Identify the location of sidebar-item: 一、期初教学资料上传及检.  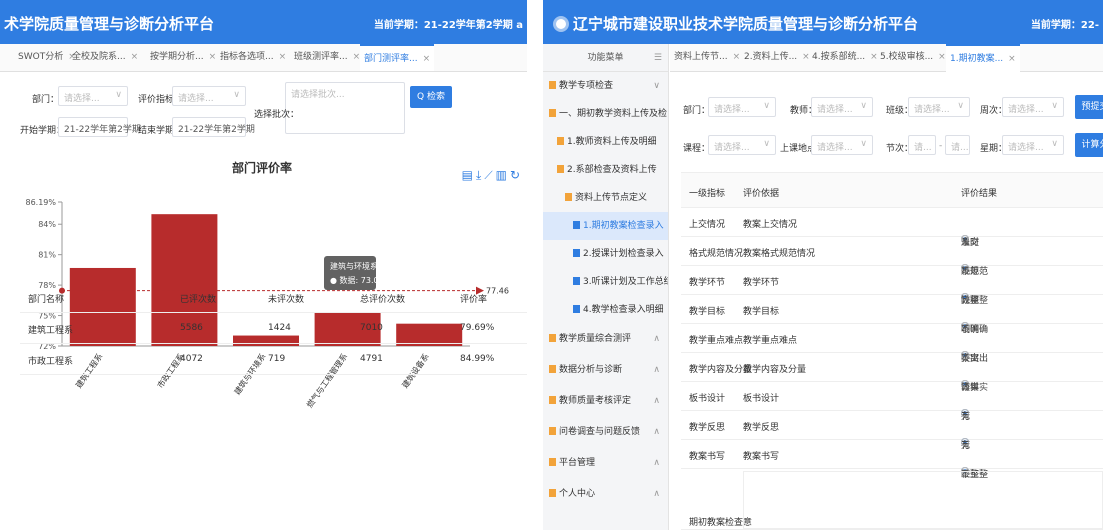
(605, 114).